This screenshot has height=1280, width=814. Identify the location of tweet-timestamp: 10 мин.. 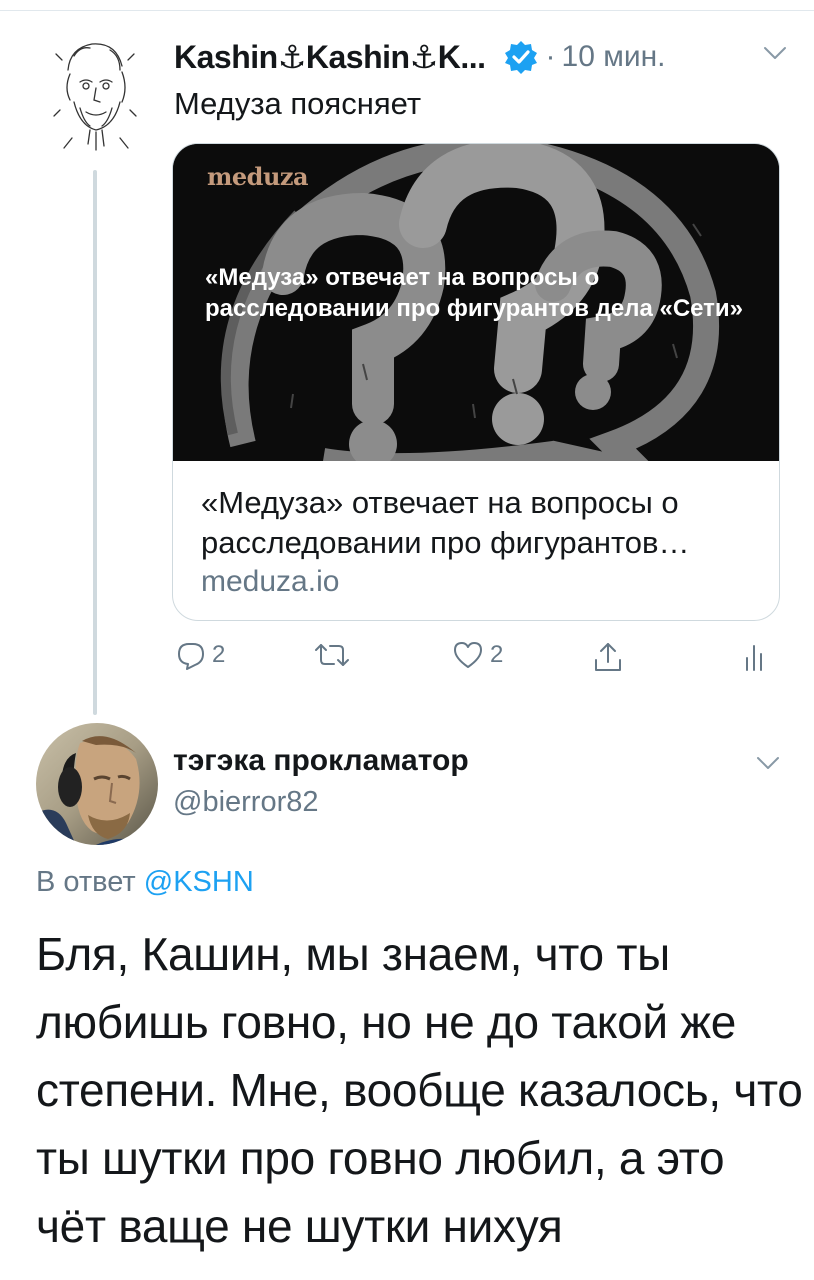
(614, 57).